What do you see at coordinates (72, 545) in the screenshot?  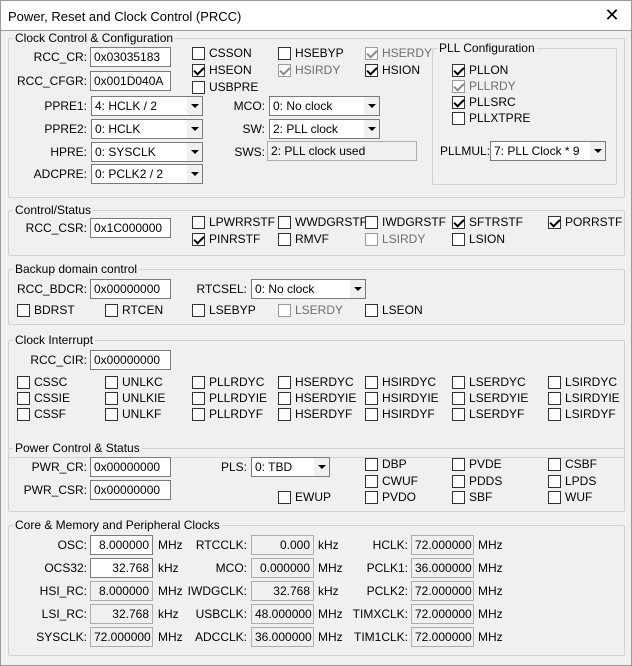 I see `osc-label: OSC:` at bounding box center [72, 545].